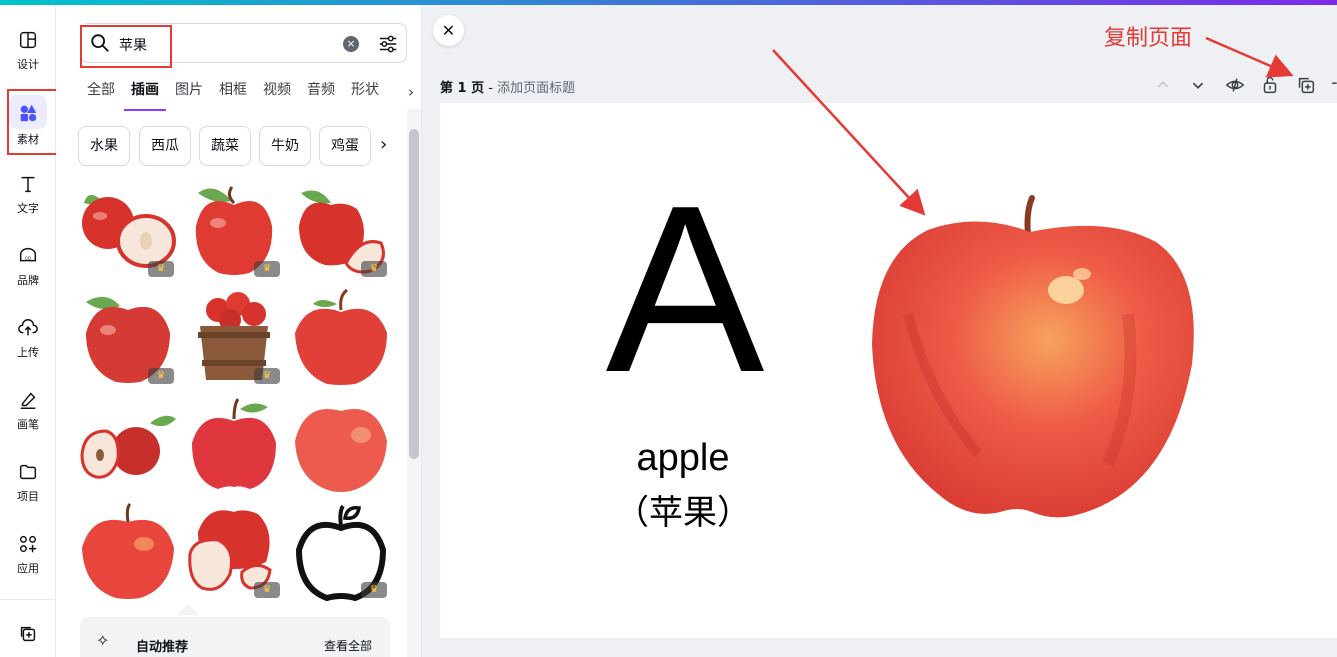 Image resolution: width=1337 pixels, height=657 pixels. I want to click on suggestion-chips: 水果 西瓜 蔬菜 牛奶 鸡蛋 ›, so click(248, 146).